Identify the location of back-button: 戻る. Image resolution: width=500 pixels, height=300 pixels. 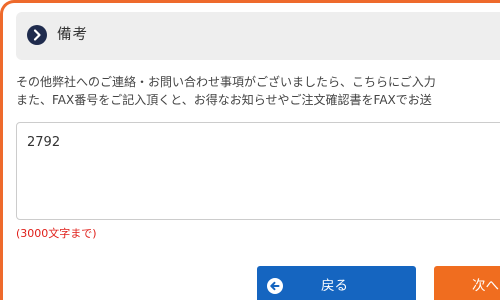
(336, 283).